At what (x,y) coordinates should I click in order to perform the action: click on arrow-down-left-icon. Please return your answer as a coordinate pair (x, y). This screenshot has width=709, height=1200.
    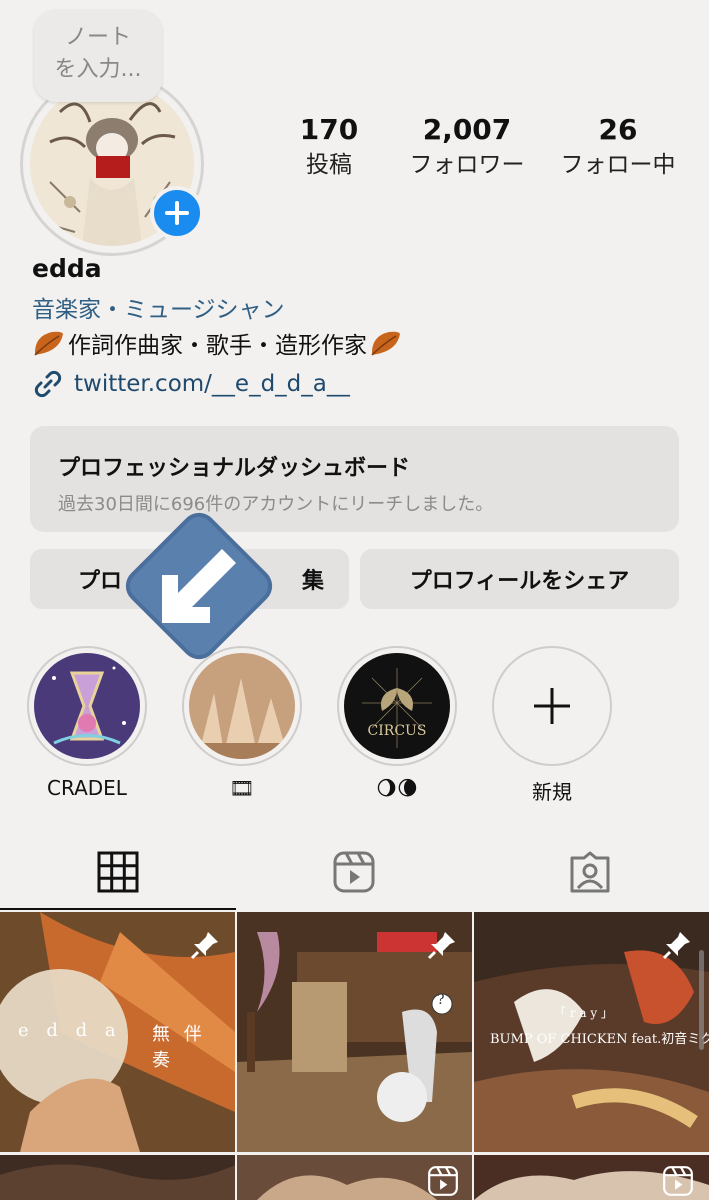
    Looking at the image, I should click on (199, 586).